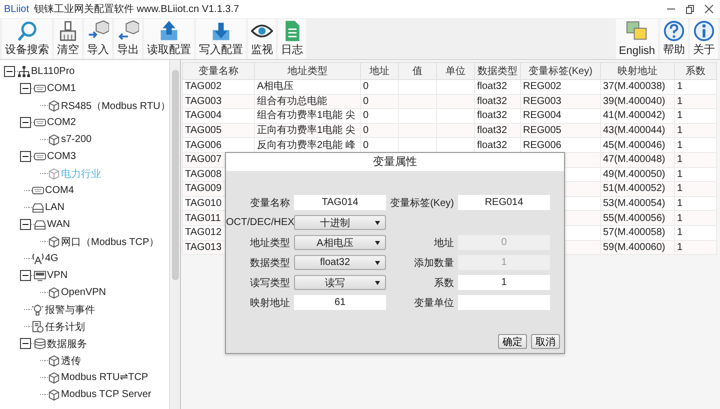  What do you see at coordinates (637, 247) in the screenshot?
I see `table-cell: 59(M.400060)` at bounding box center [637, 247].